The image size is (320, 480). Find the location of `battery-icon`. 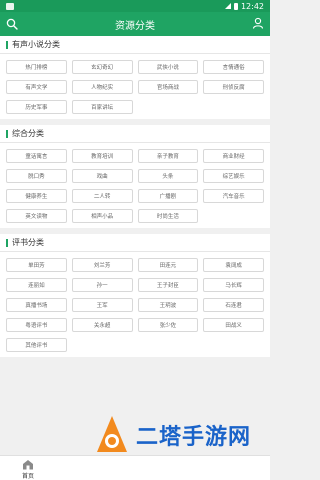

battery-icon is located at coordinates (235, 6).